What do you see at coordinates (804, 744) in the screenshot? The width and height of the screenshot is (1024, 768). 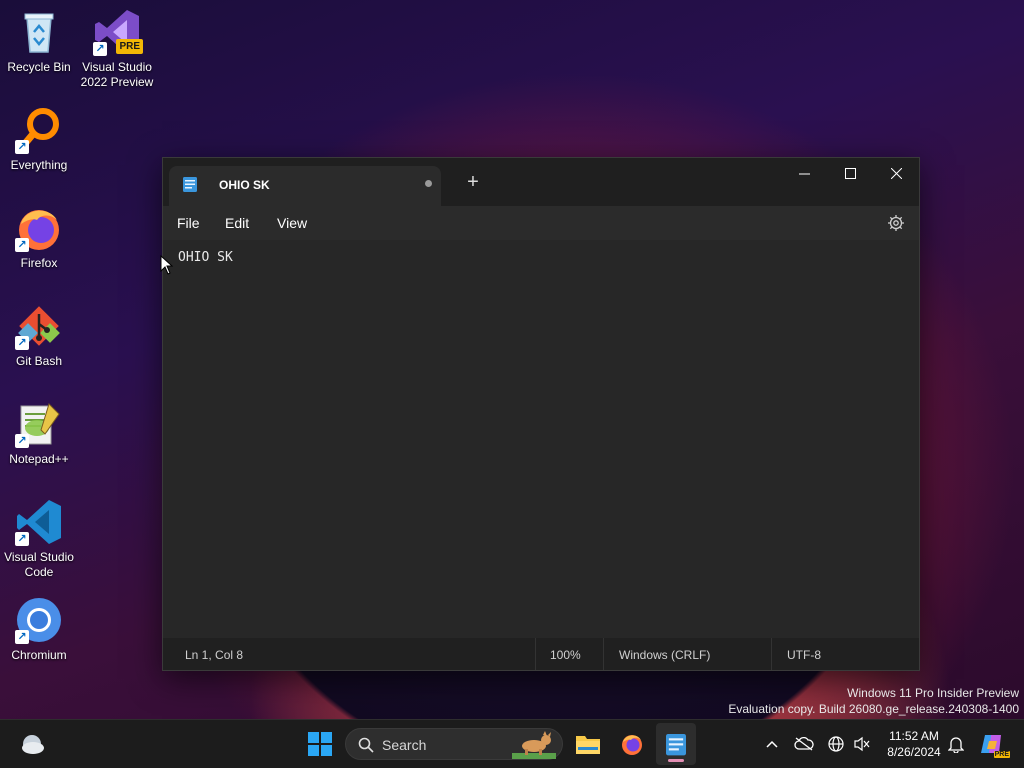 I see `cloud-offline-icon` at bounding box center [804, 744].